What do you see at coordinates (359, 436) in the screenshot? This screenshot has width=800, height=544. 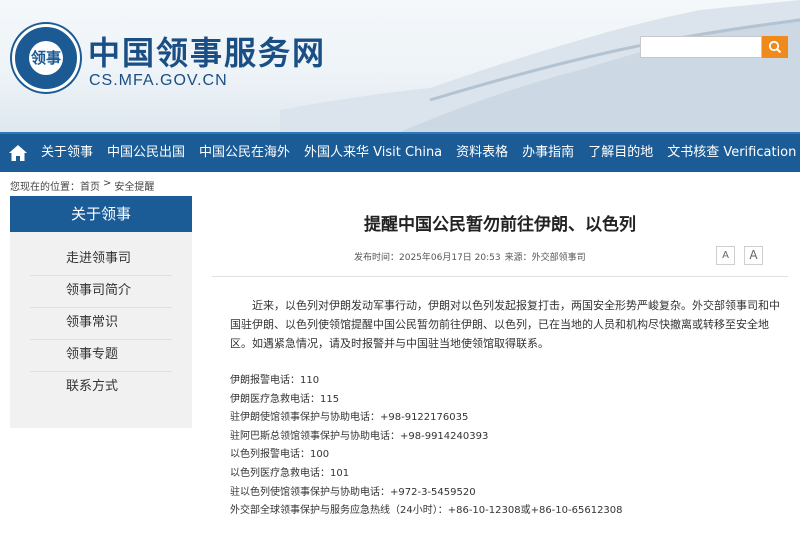 I see `contact-line: 驻阿巴斯总领馆领事保护与协助电话：+98-9914240393` at bounding box center [359, 436].